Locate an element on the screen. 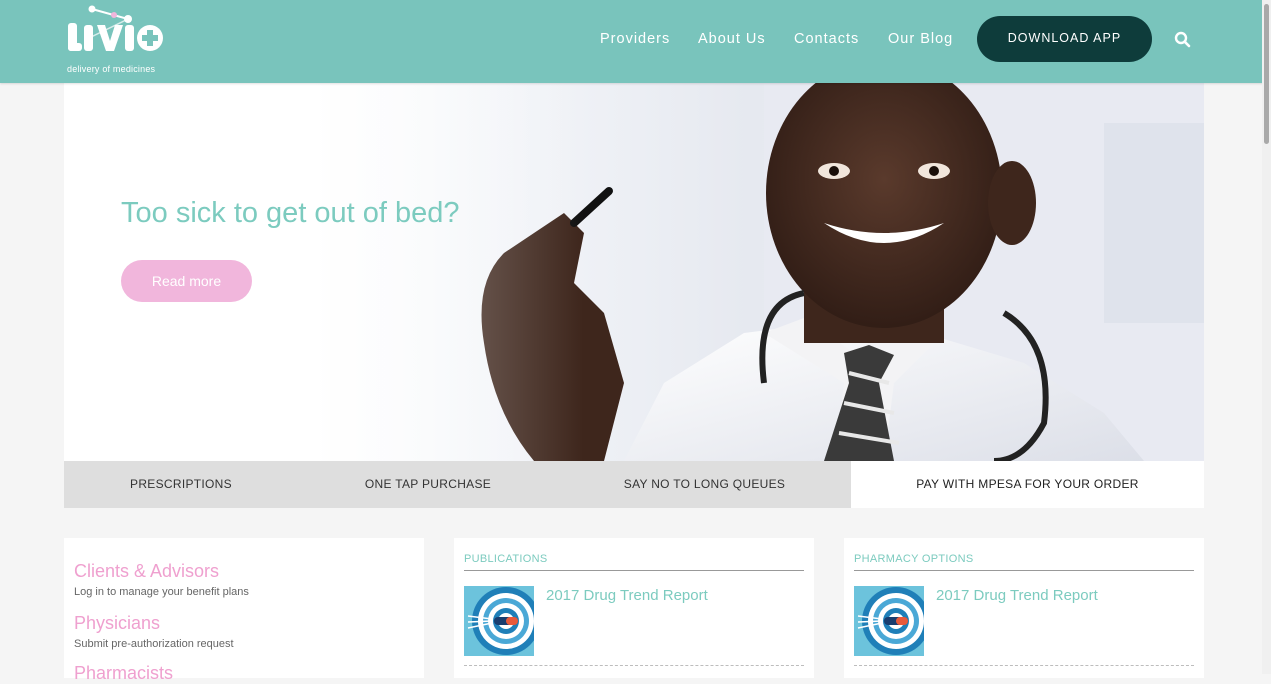 The width and height of the screenshot is (1271, 684). pharmacy-report-link: 2017 Drug Trend Report is located at coordinates (1017, 595).